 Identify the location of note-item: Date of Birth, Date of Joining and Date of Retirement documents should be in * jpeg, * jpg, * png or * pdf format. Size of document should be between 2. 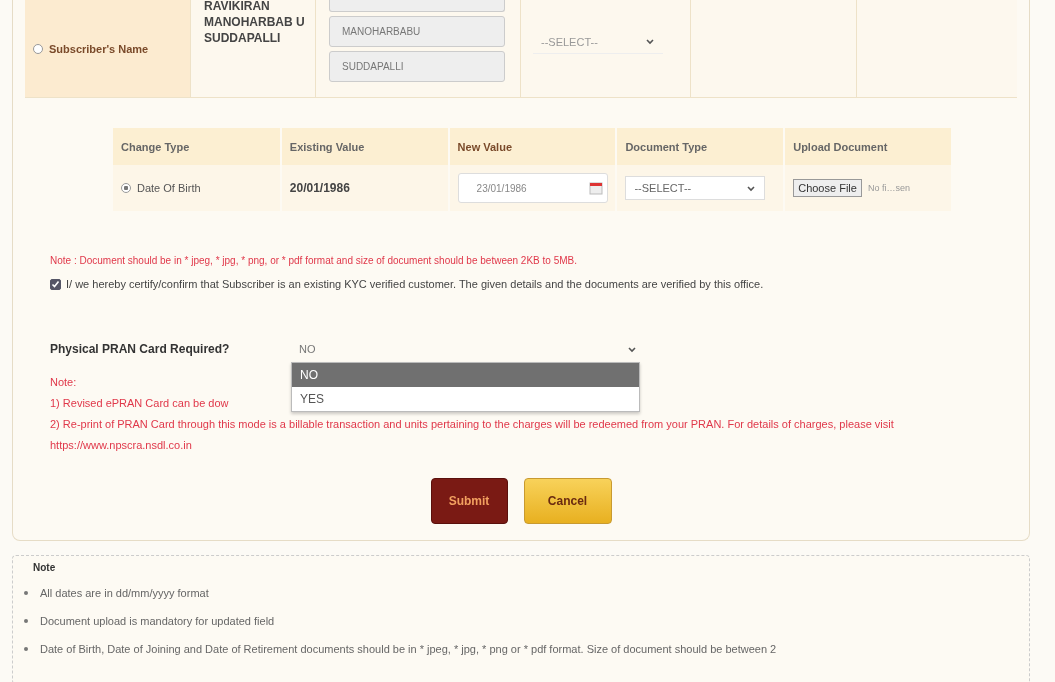
(408, 649).